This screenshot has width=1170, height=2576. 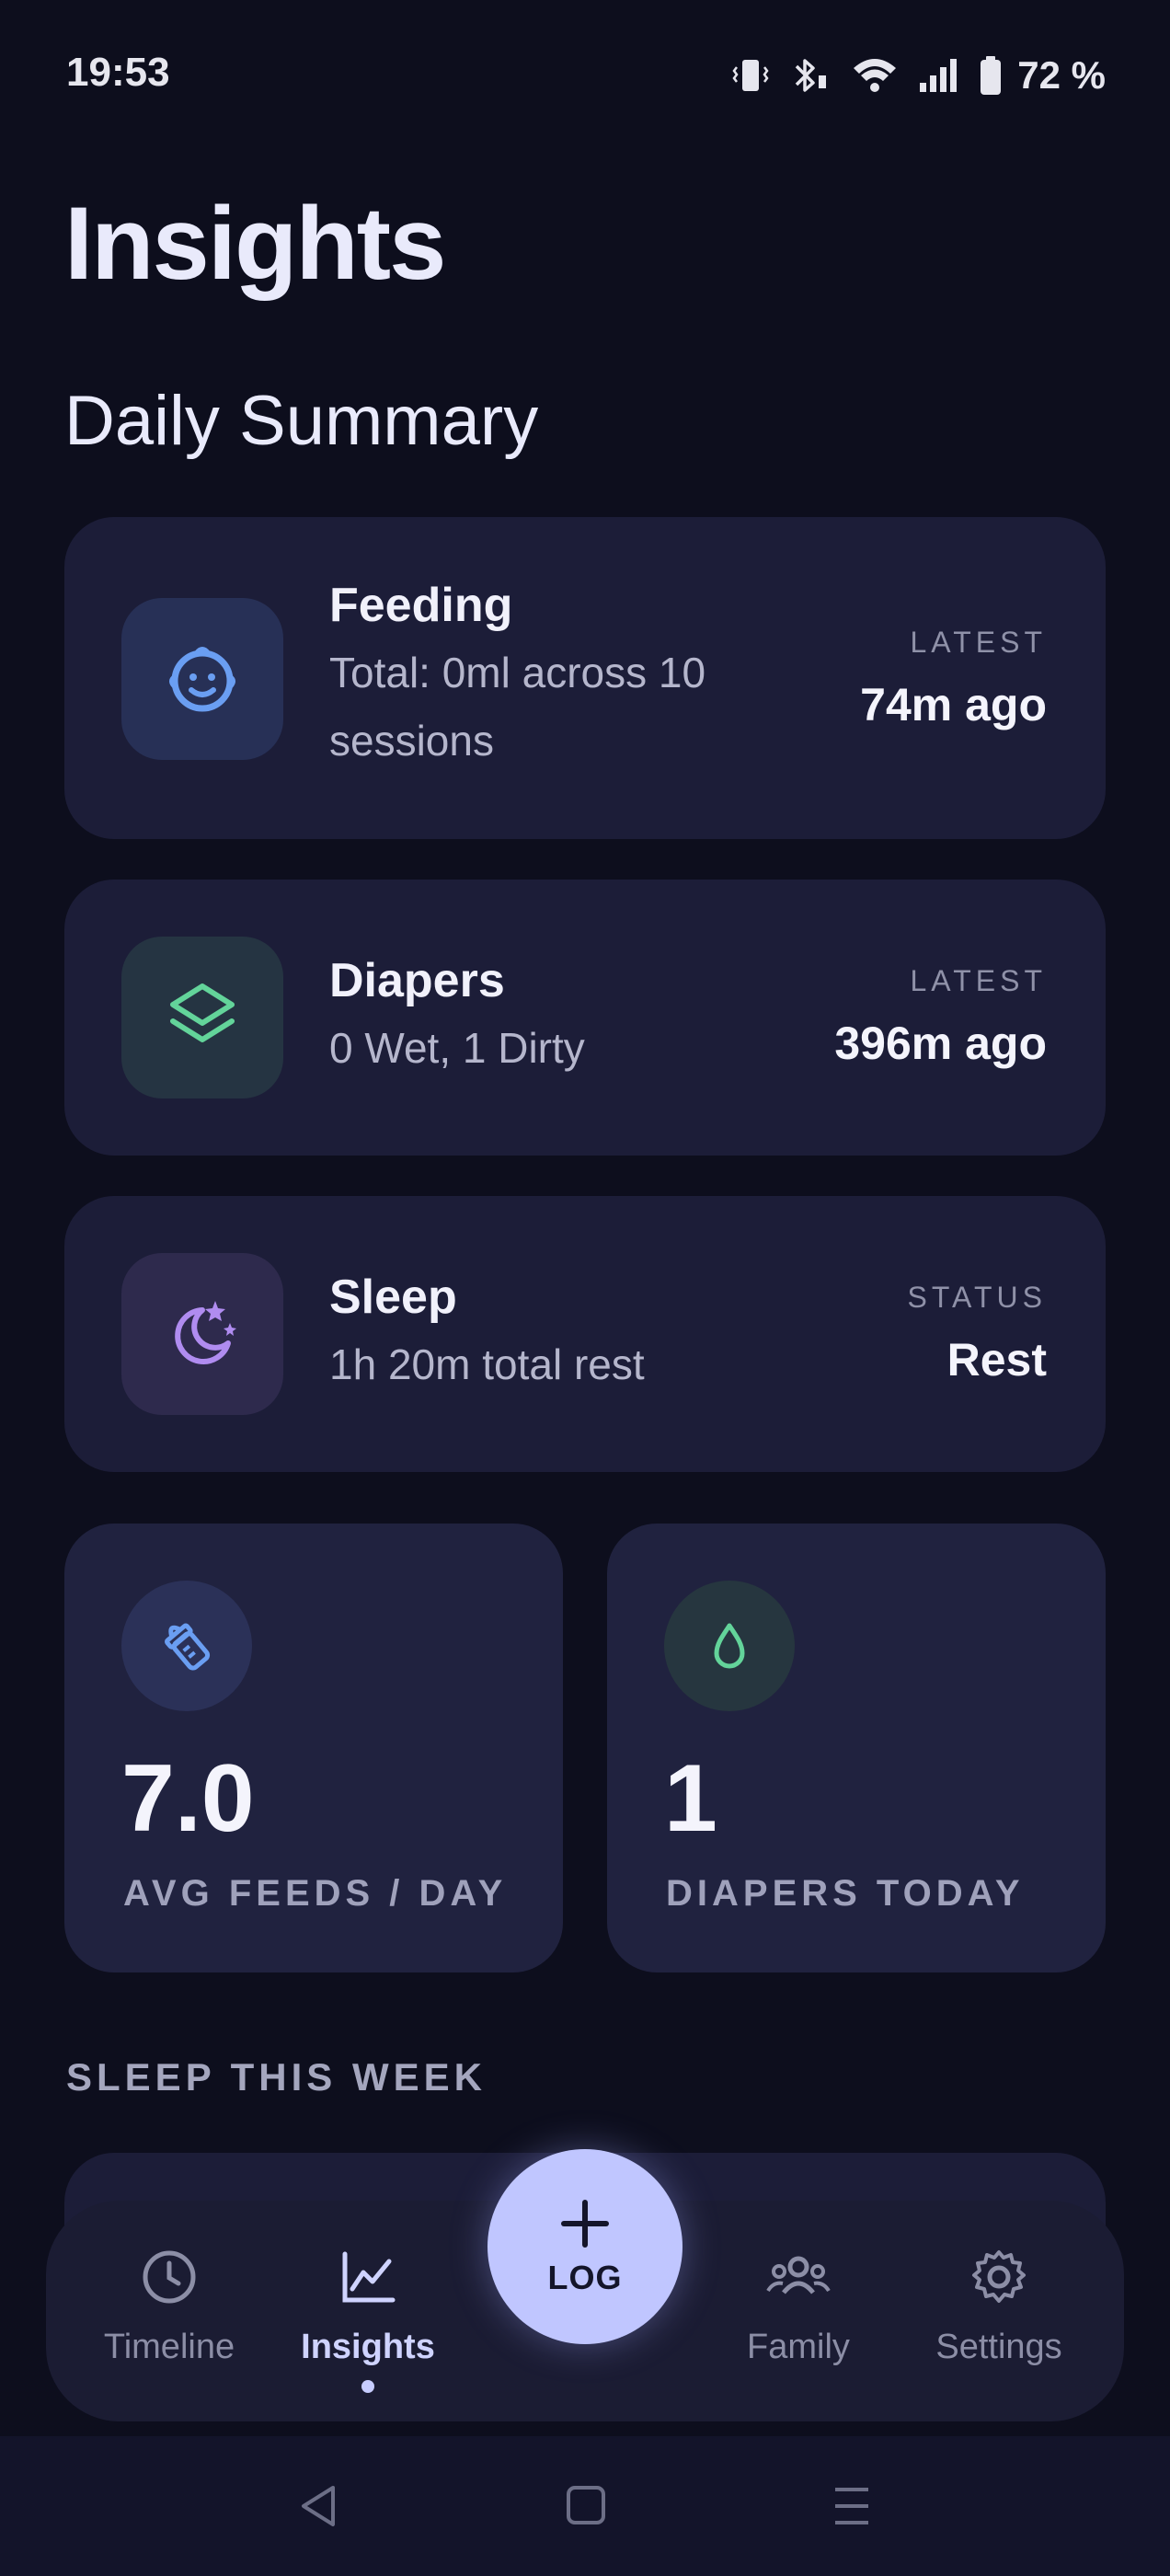 What do you see at coordinates (421, 605) in the screenshot?
I see `feeding-title: Feeding` at bounding box center [421, 605].